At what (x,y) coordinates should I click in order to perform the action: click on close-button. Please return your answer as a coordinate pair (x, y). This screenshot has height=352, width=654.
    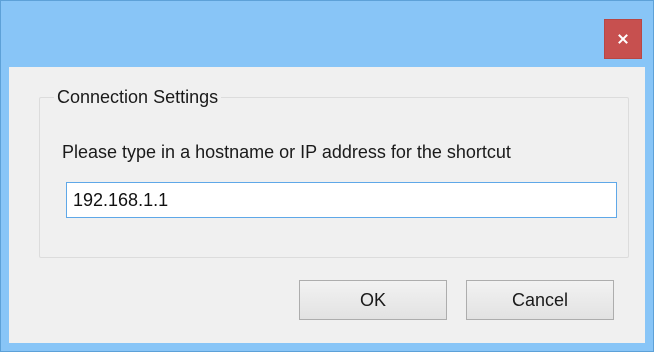
    Looking at the image, I should click on (623, 39).